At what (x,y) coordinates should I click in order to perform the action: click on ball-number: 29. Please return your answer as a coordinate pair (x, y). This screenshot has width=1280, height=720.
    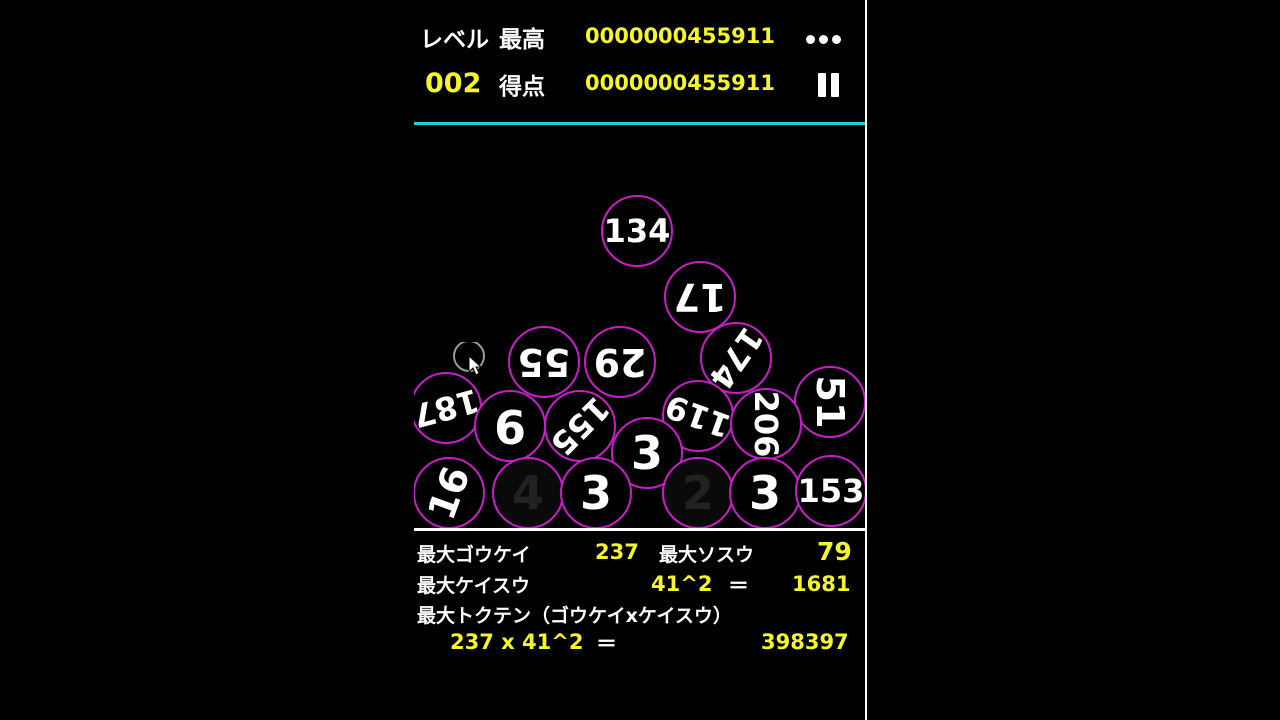
    Looking at the image, I should click on (620, 362).